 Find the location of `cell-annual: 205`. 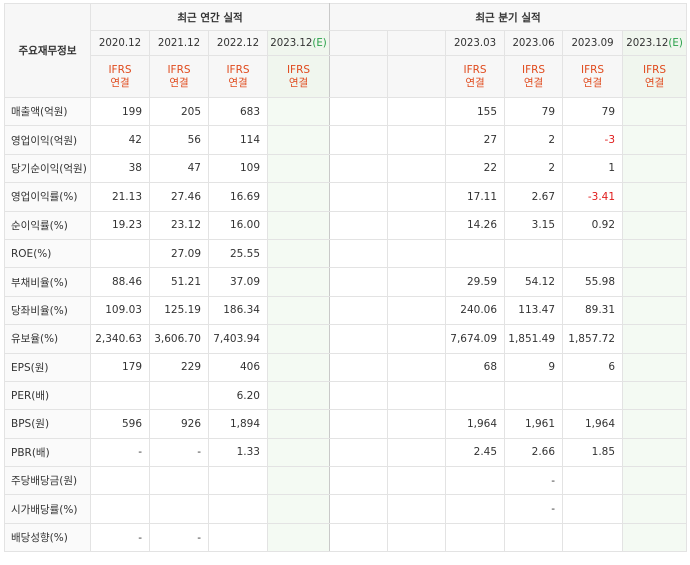

cell-annual: 205 is located at coordinates (179, 111).